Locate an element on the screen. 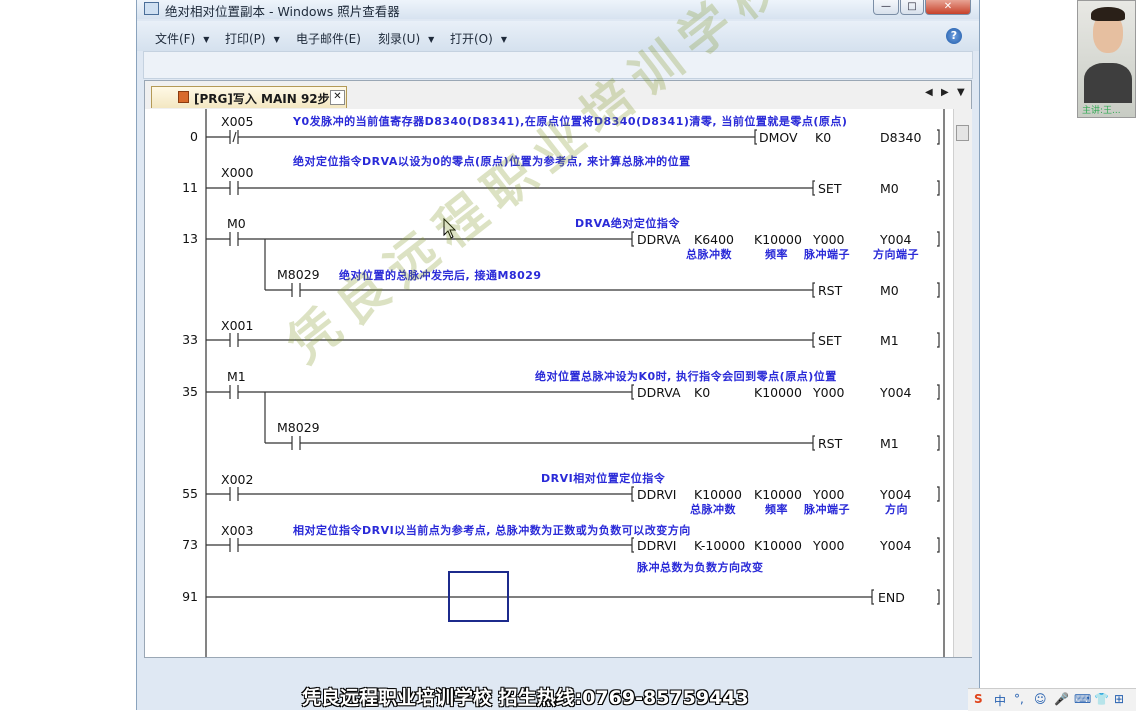 The height and width of the screenshot is (711, 1136). menu-burn-label: 刻录(U) is located at coordinates (399, 39).